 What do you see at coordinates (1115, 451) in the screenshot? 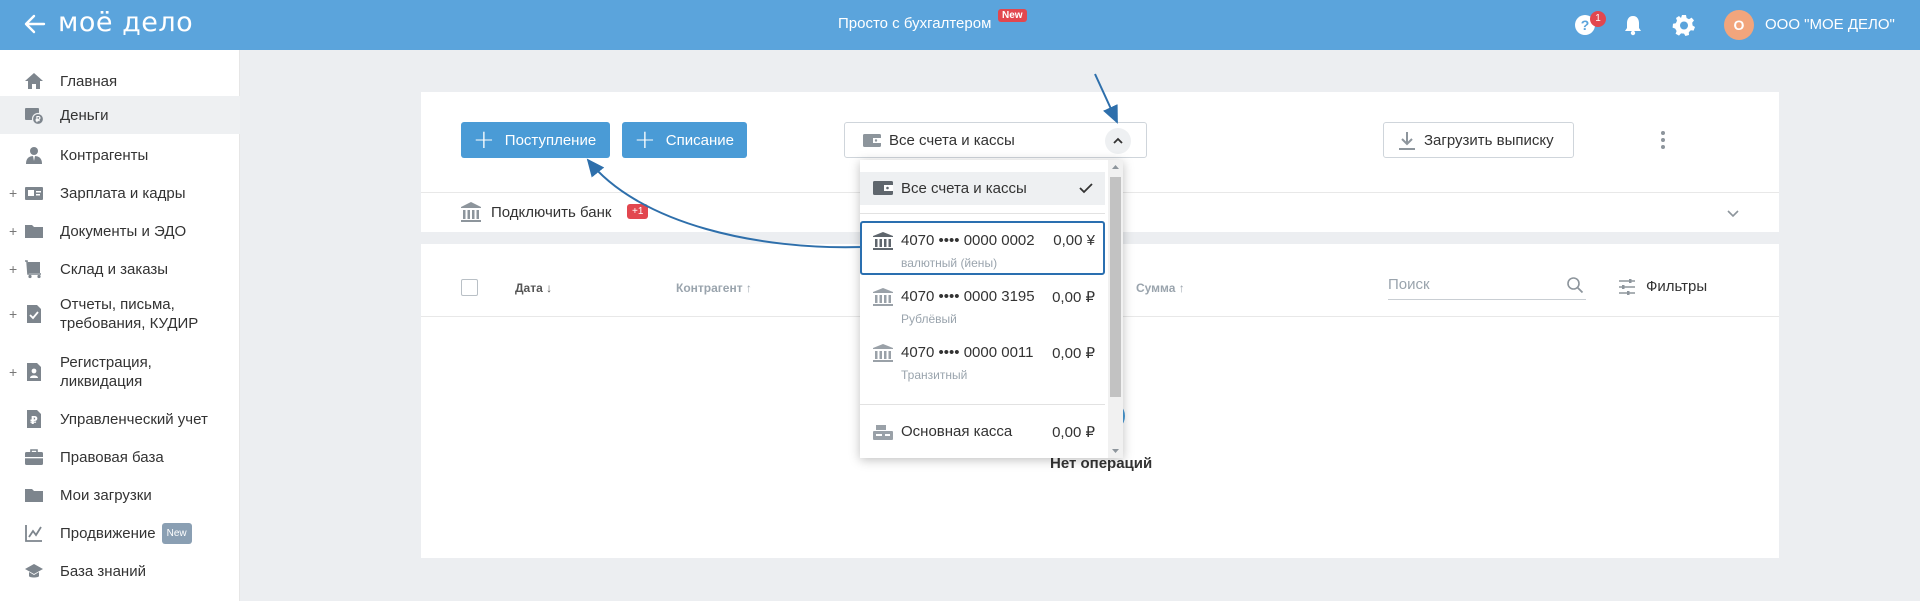
I see `scroll-down-arrow-icon` at bounding box center [1115, 451].